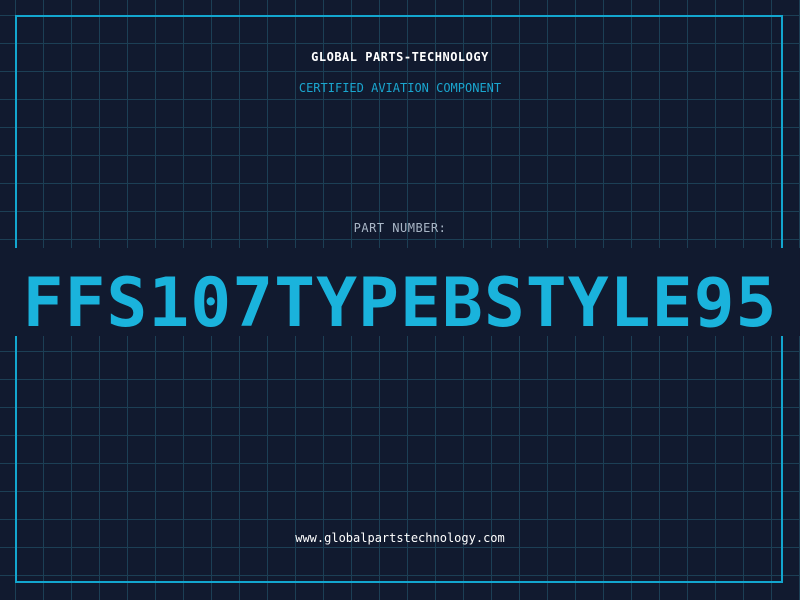  I want to click on part-number-value: FFS107TYPEBSTYLE95, so click(400, 300).